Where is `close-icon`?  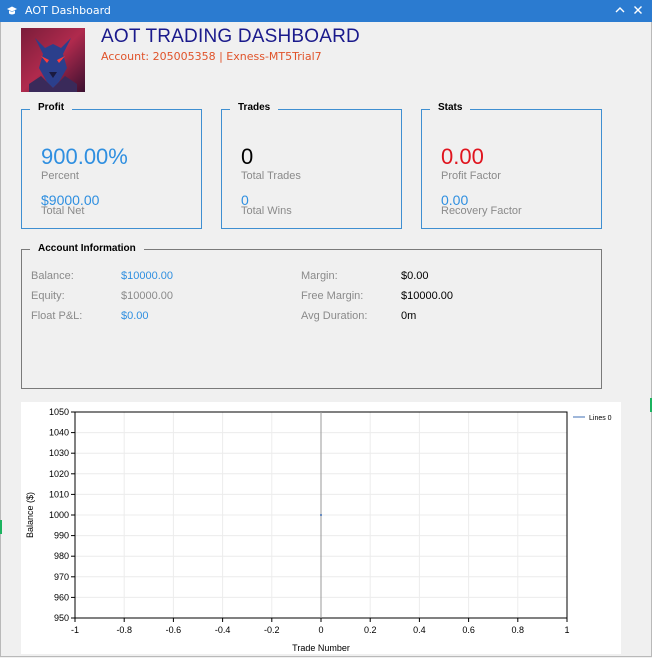
close-icon is located at coordinates (638, 10).